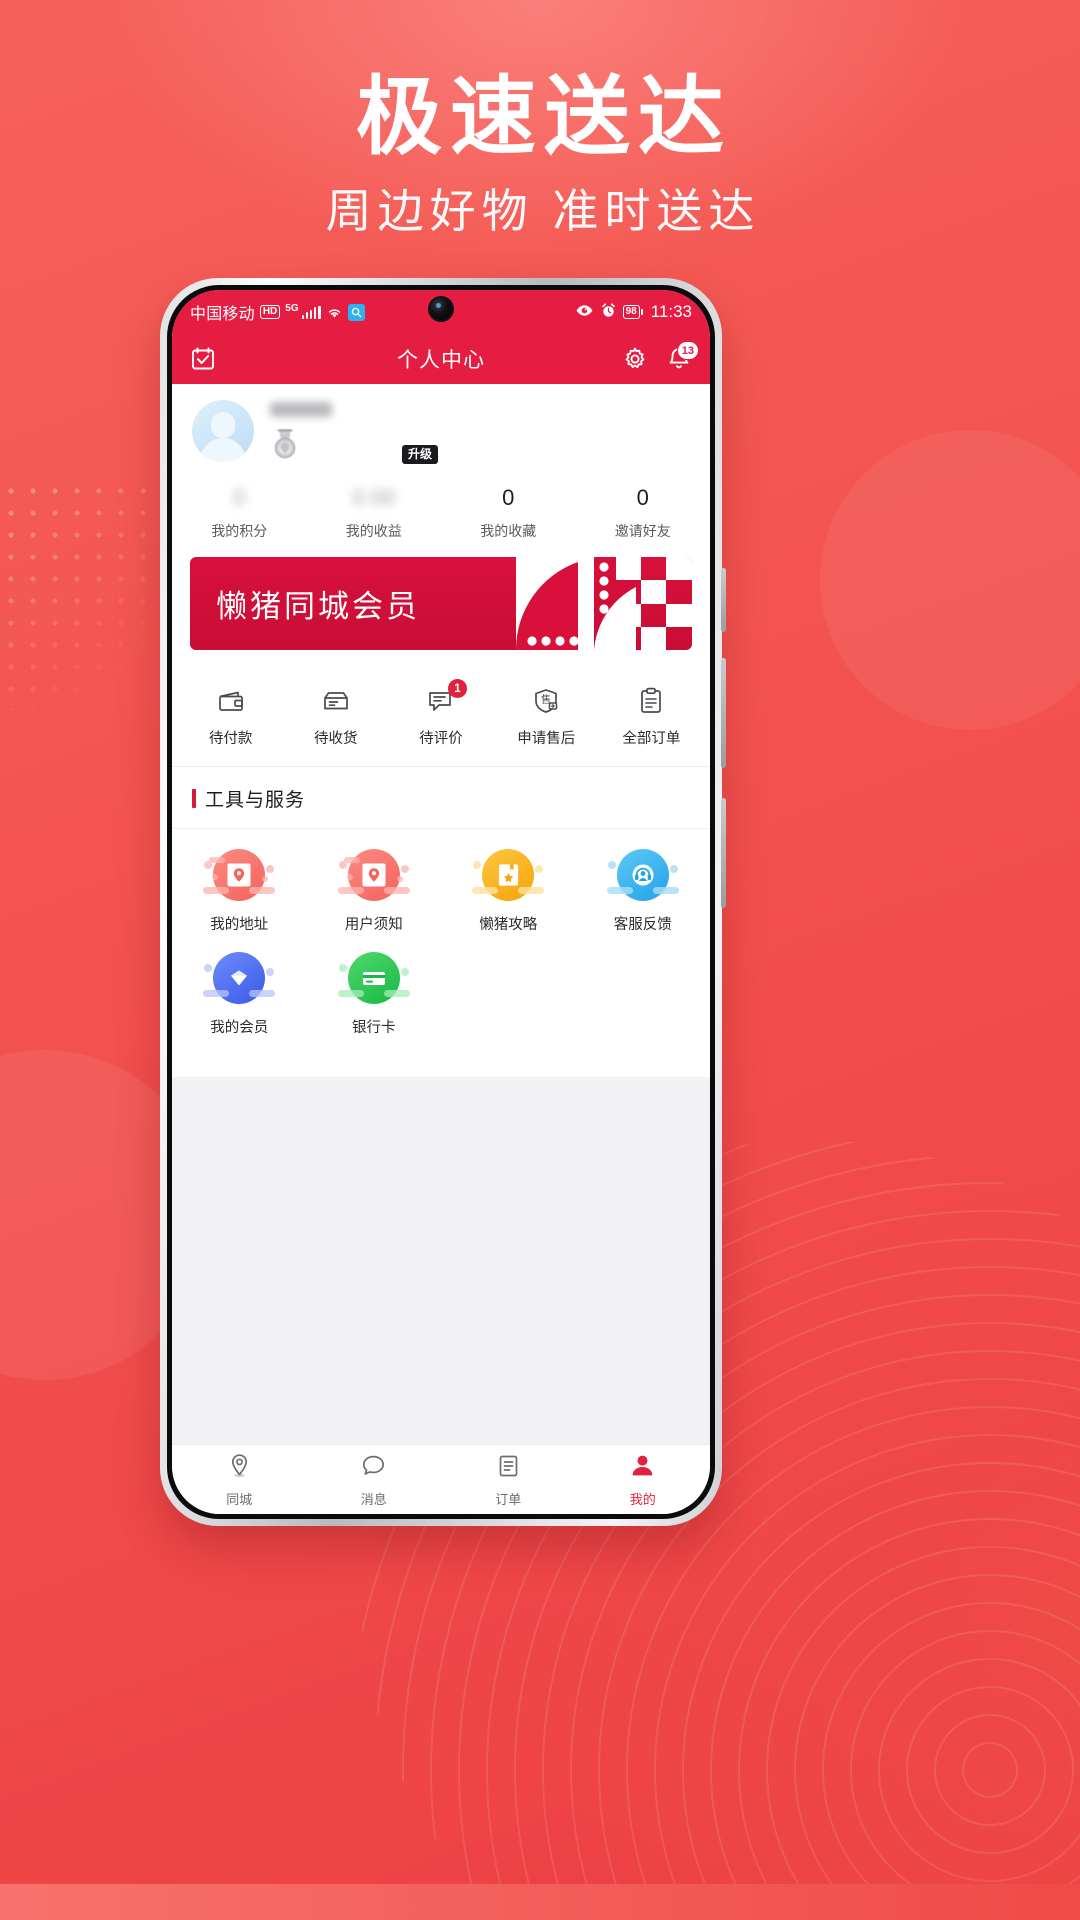  I want to click on app-header: 个人中心 13, so click(441, 359).